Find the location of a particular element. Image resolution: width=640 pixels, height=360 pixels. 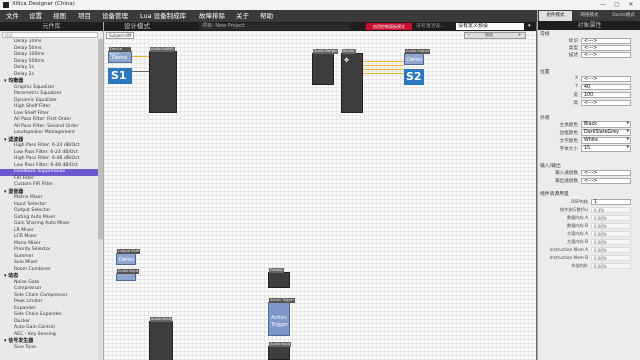

block-caption: Device Input is located at coordinates (120, 51).